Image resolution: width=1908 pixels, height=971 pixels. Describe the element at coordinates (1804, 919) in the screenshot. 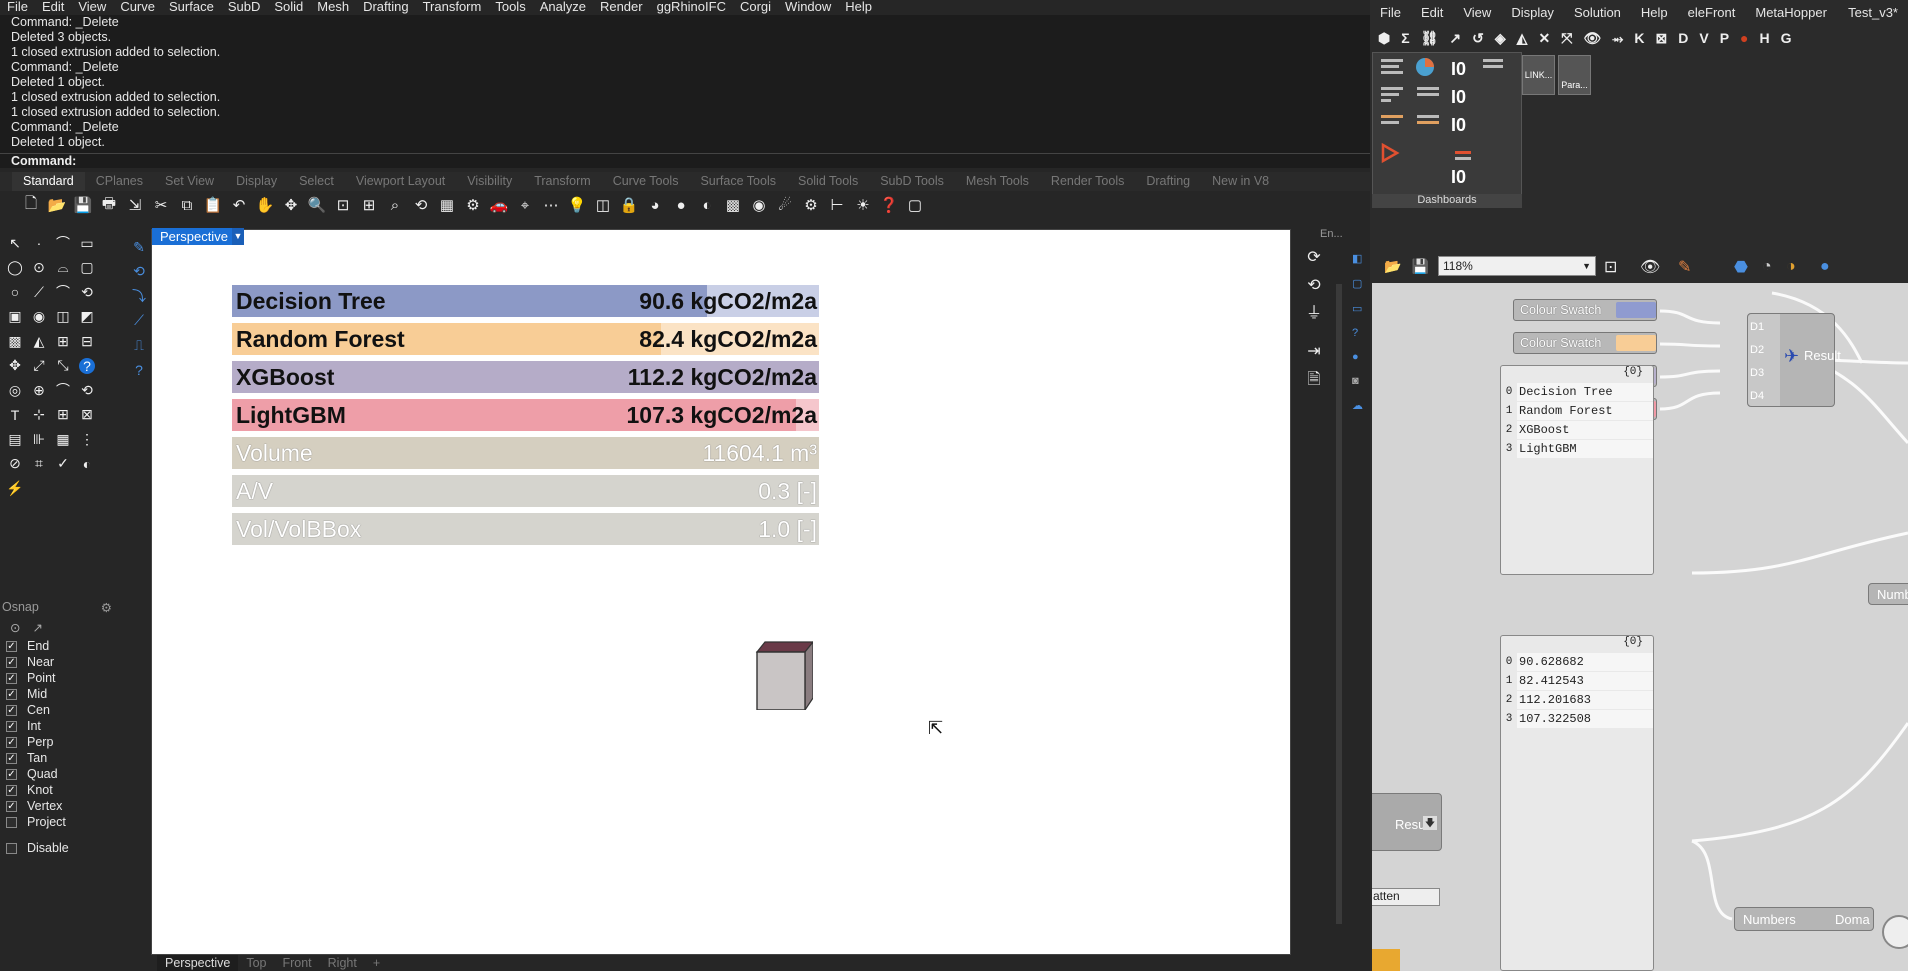

I see `numbers-node: Numbers Doma` at that location.